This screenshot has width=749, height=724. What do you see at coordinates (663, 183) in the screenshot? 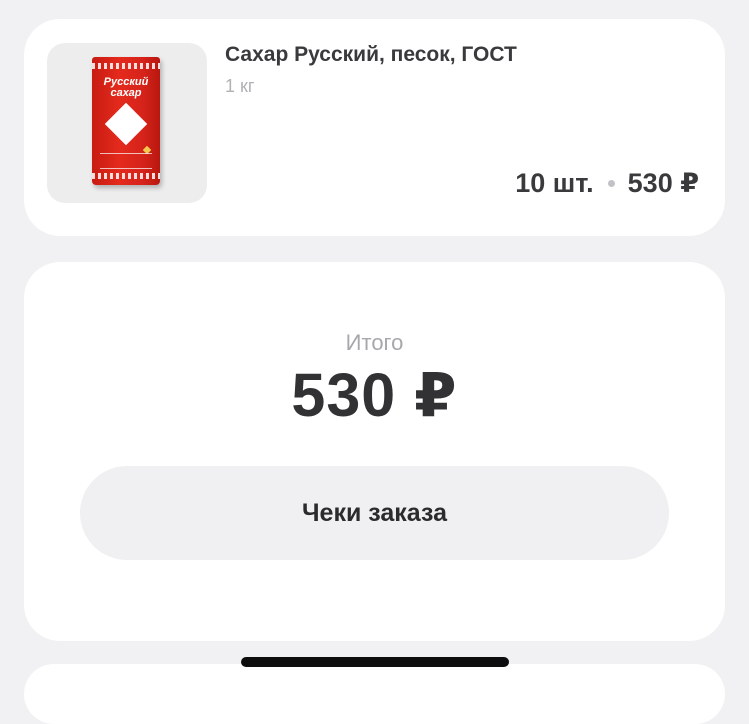
I see `product-price: 530 ₽` at bounding box center [663, 183].